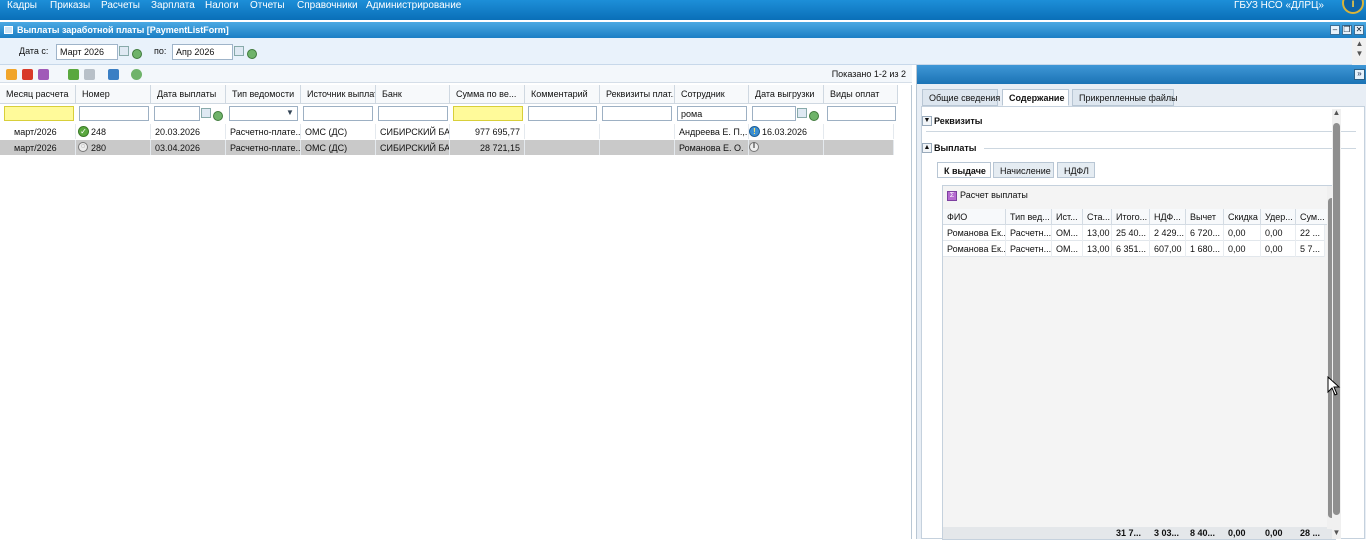 The width and height of the screenshot is (1366, 540). I want to click on tab-general: Общие сведения, so click(961, 97).